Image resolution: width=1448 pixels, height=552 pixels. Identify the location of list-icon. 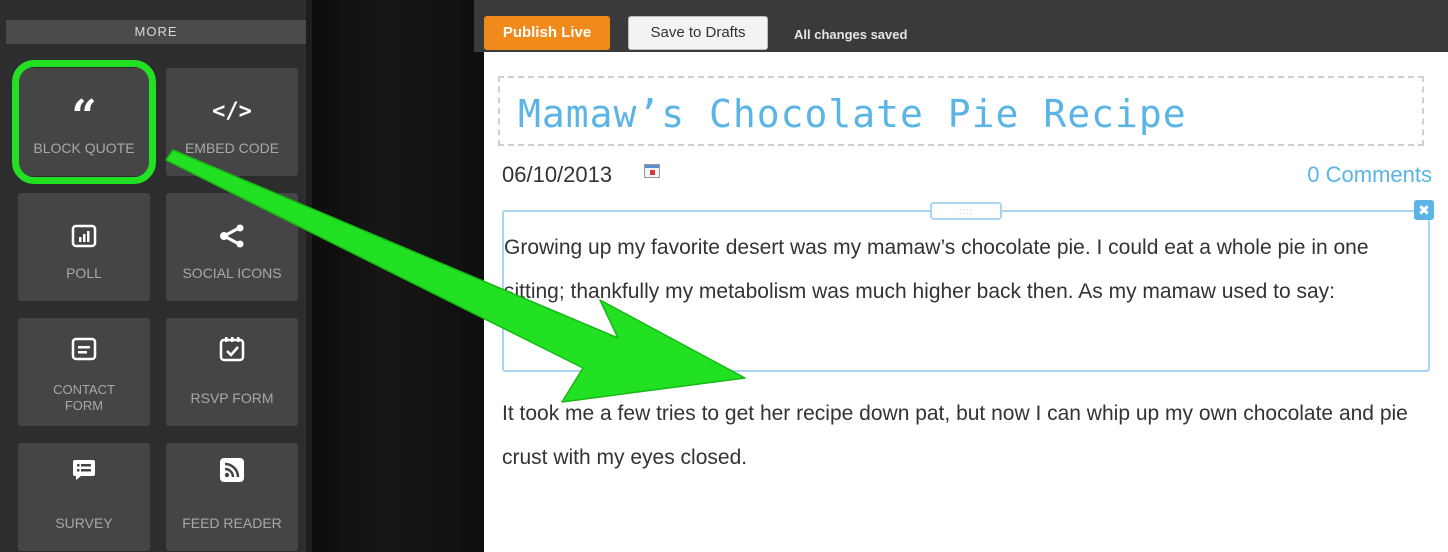
(84, 470).